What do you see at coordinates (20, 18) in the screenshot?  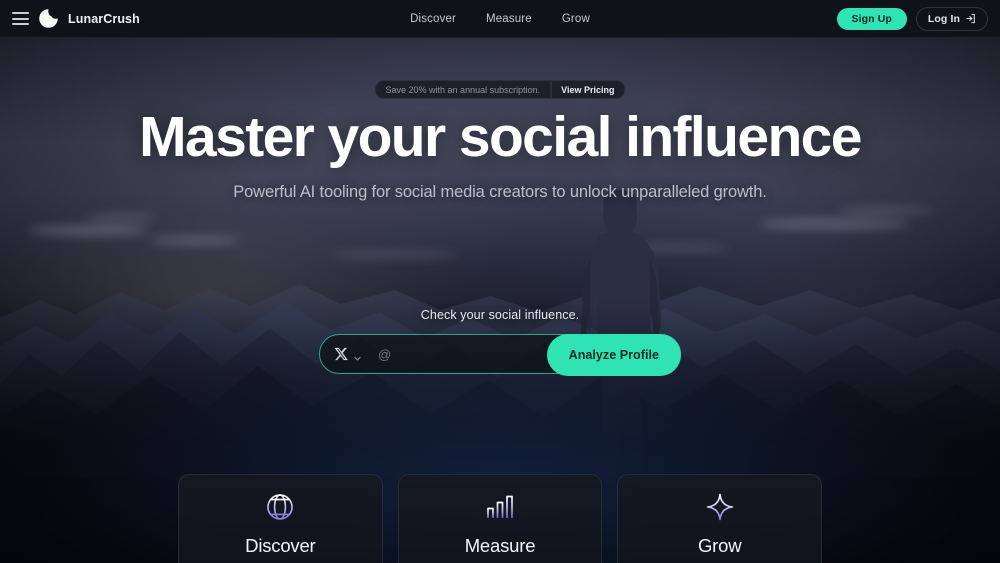 I see `hamburger-icon` at bounding box center [20, 18].